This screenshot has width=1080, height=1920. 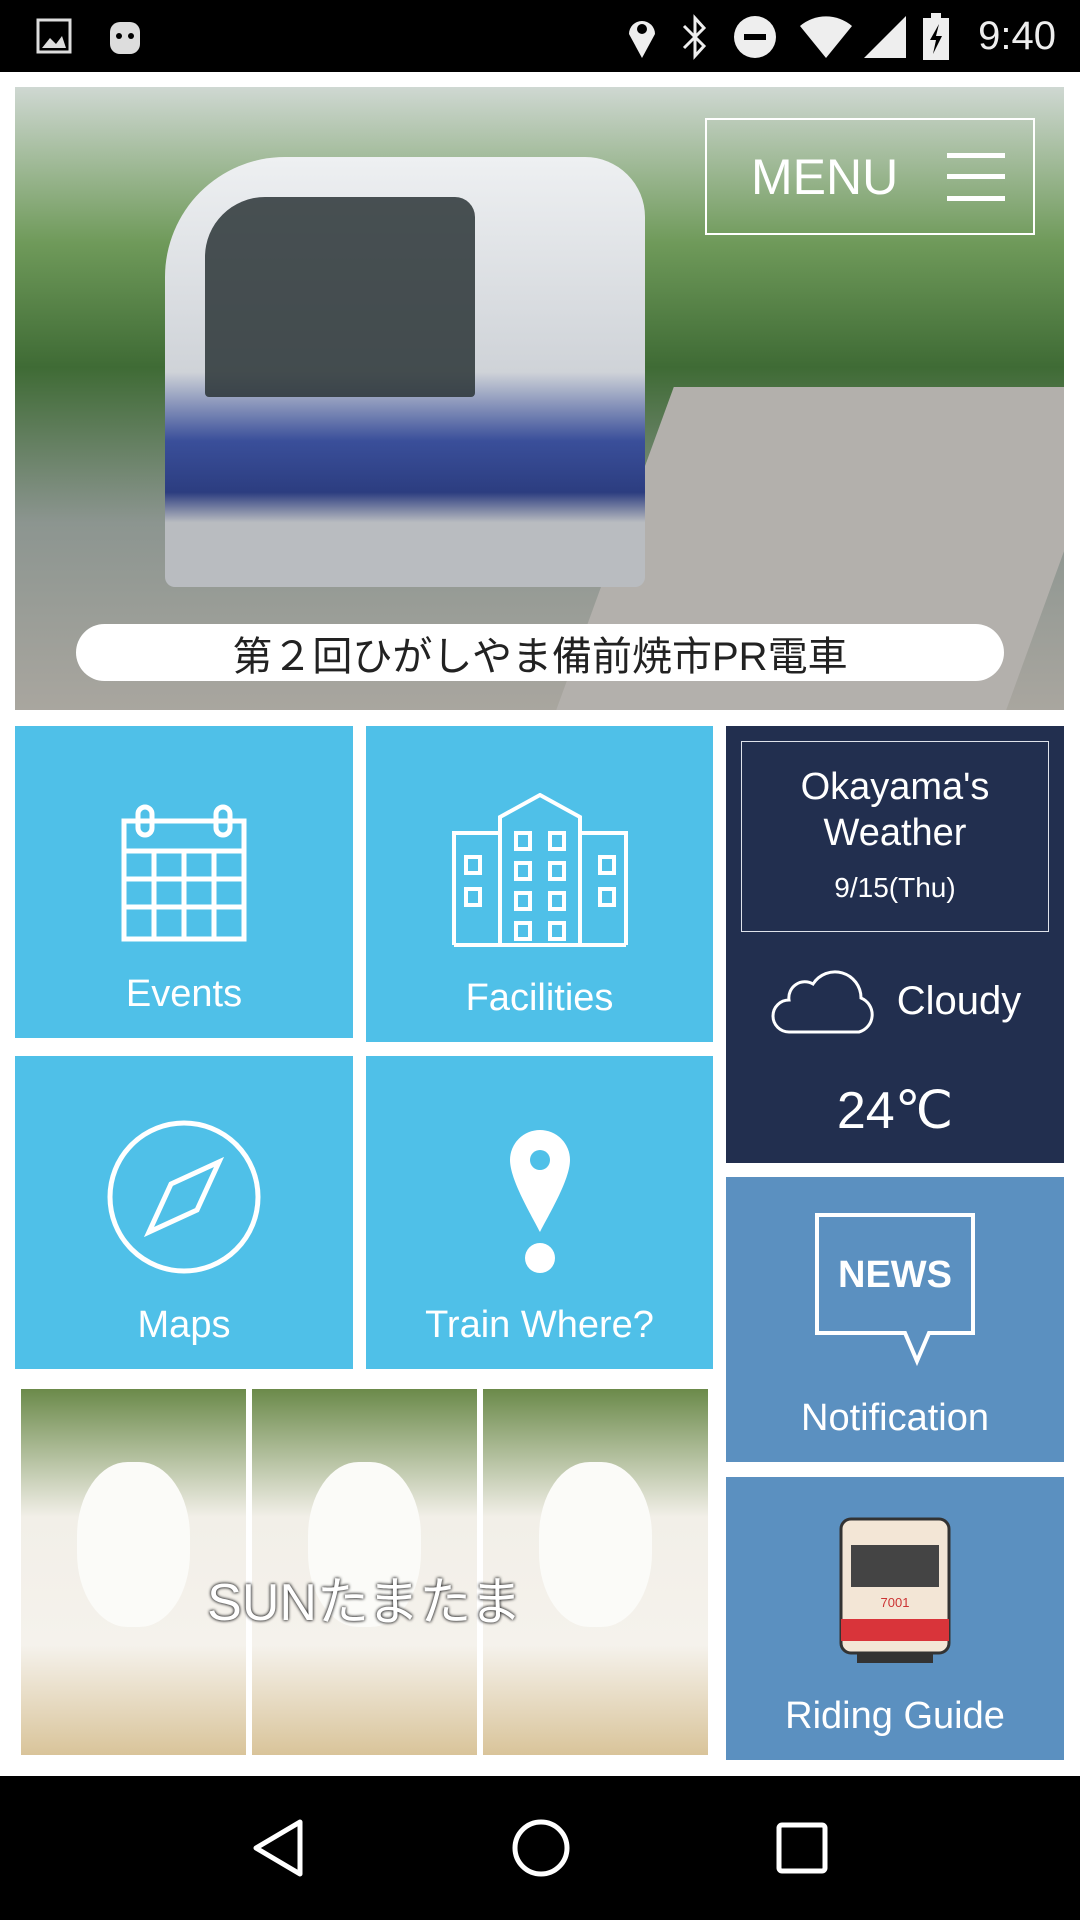 What do you see at coordinates (885, 37) in the screenshot?
I see `signal-icon` at bounding box center [885, 37].